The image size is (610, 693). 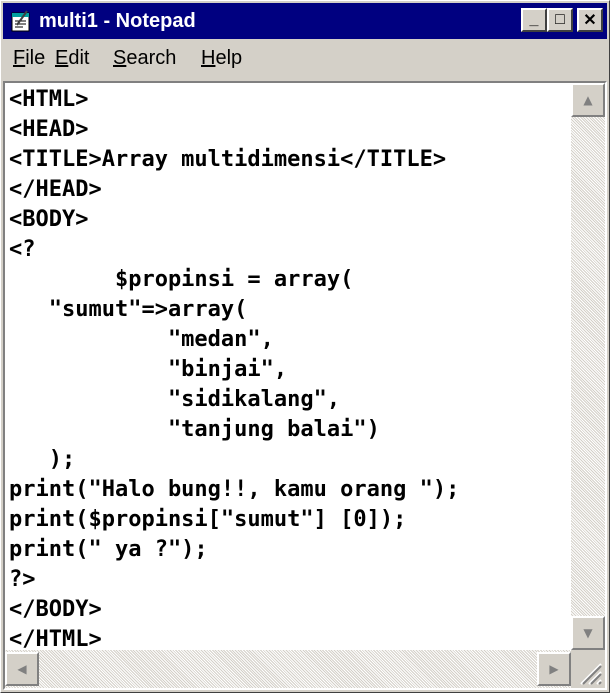 What do you see at coordinates (151, 58) in the screenshot?
I see `menu-search-label: earch` at bounding box center [151, 58].